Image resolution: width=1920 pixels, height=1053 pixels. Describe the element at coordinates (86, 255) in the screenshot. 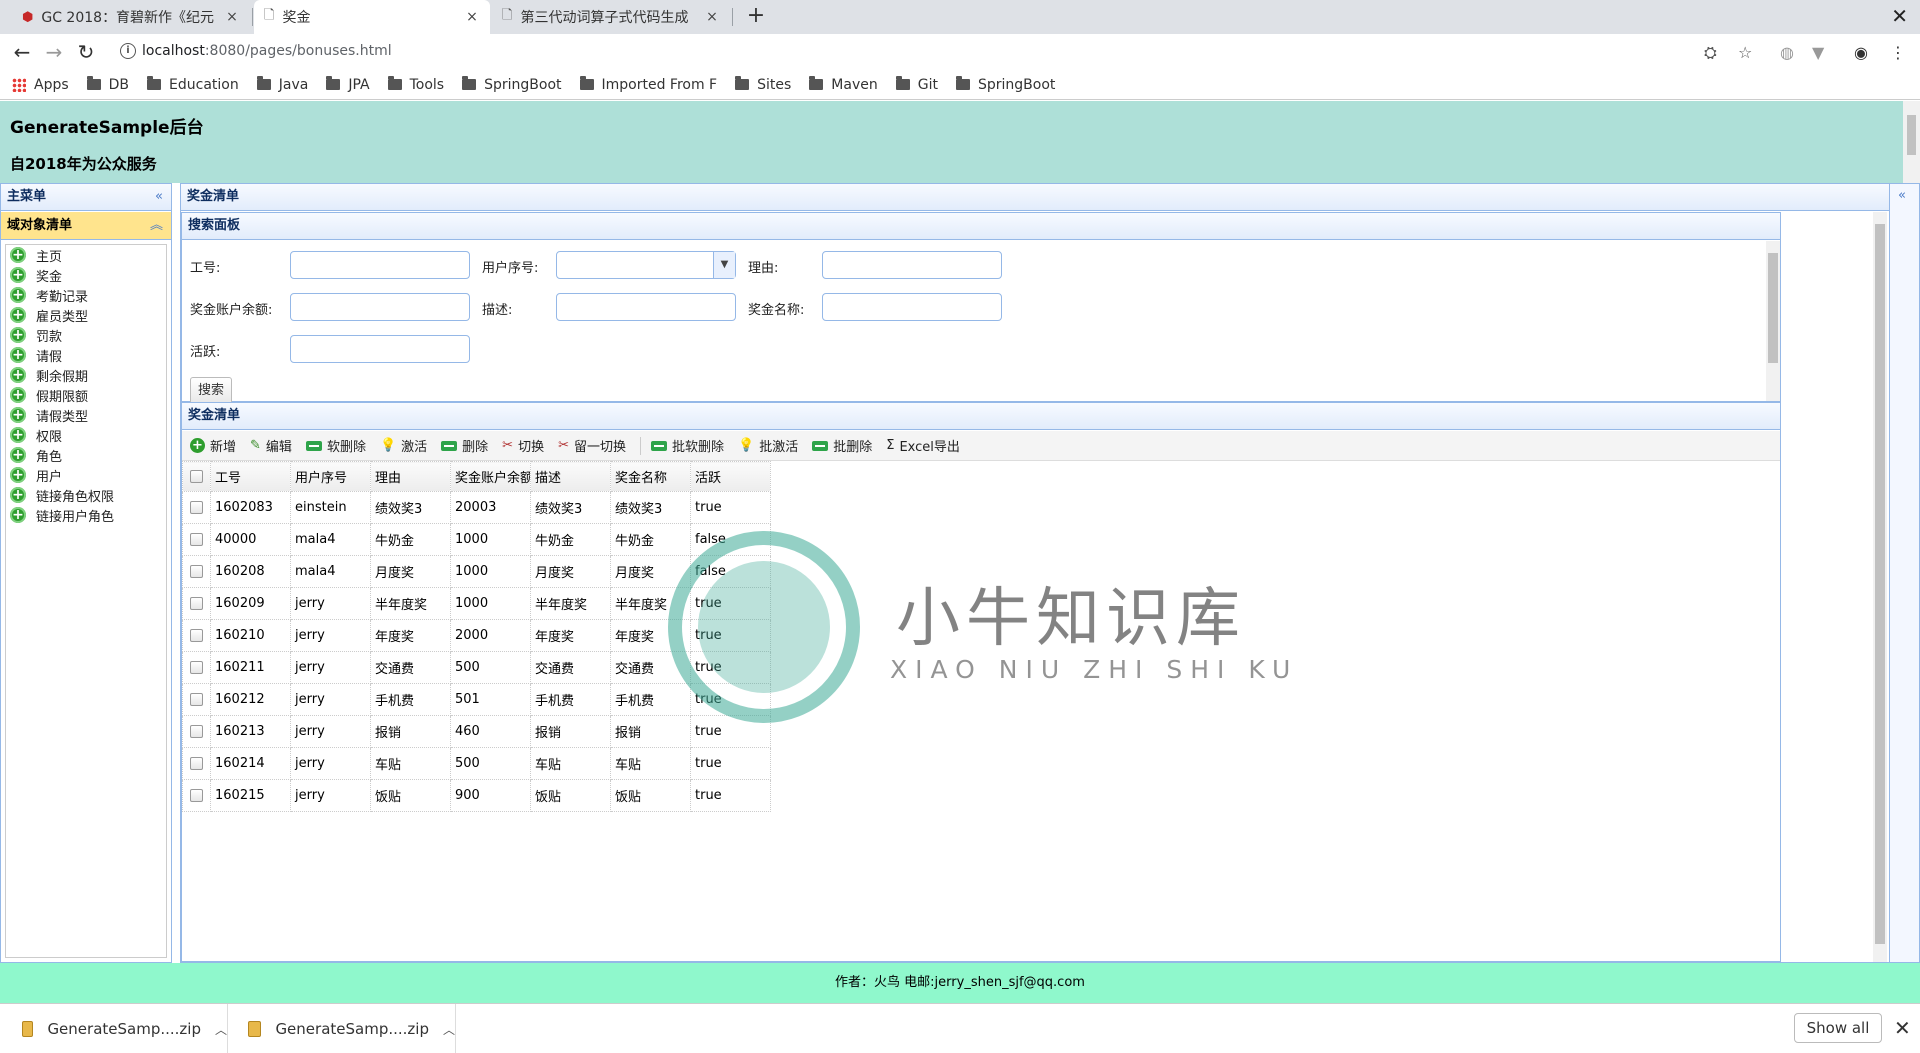

I see `sidebar-item-home: + 主页` at that location.